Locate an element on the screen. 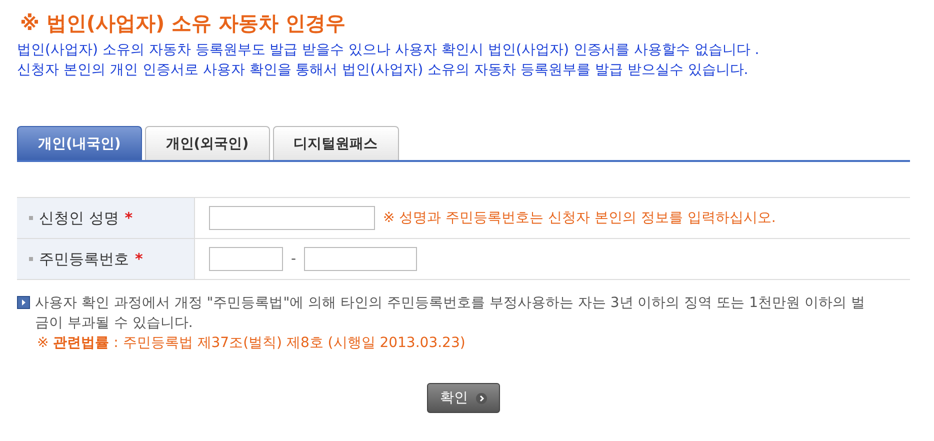 This screenshot has width=934, height=441. rrn-back-input is located at coordinates (361, 259).